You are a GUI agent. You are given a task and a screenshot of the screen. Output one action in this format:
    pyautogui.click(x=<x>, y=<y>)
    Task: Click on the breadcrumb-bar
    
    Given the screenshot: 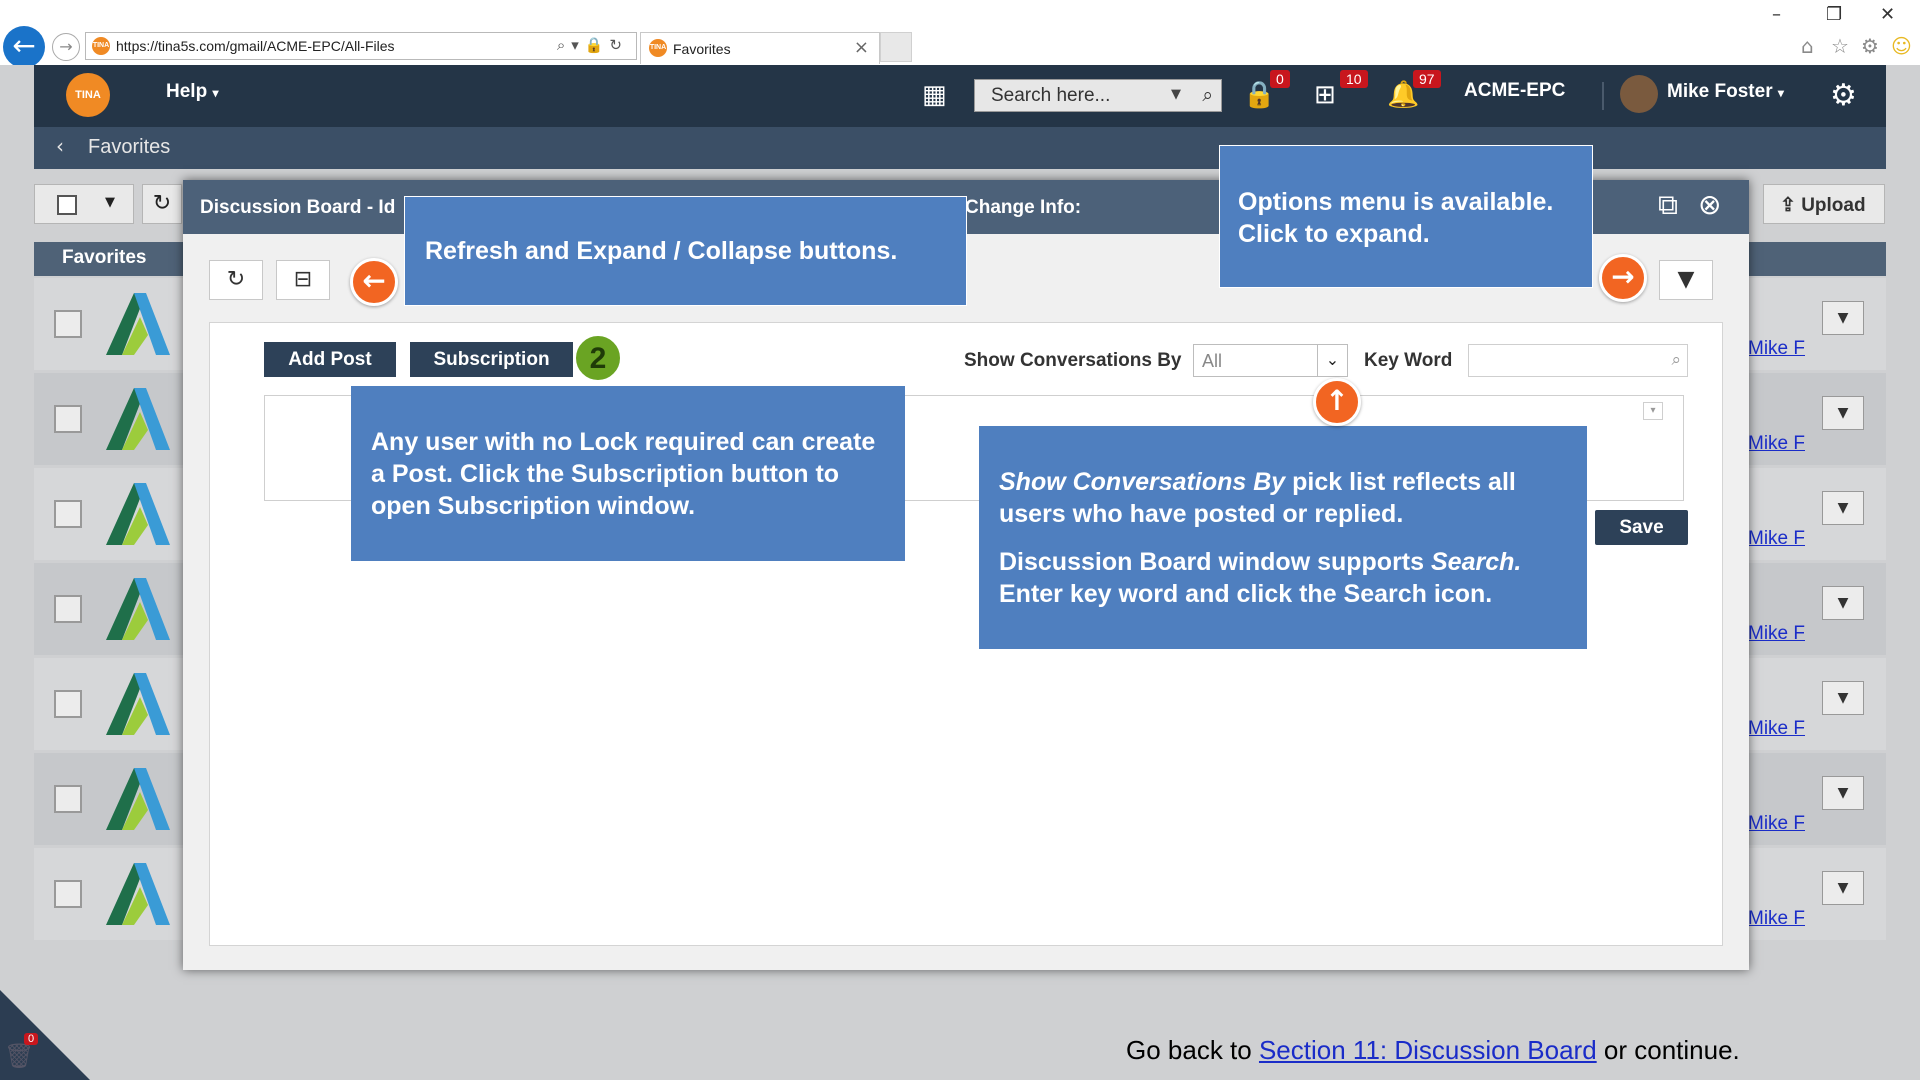 What is the action you would take?
    pyautogui.click(x=960, y=148)
    